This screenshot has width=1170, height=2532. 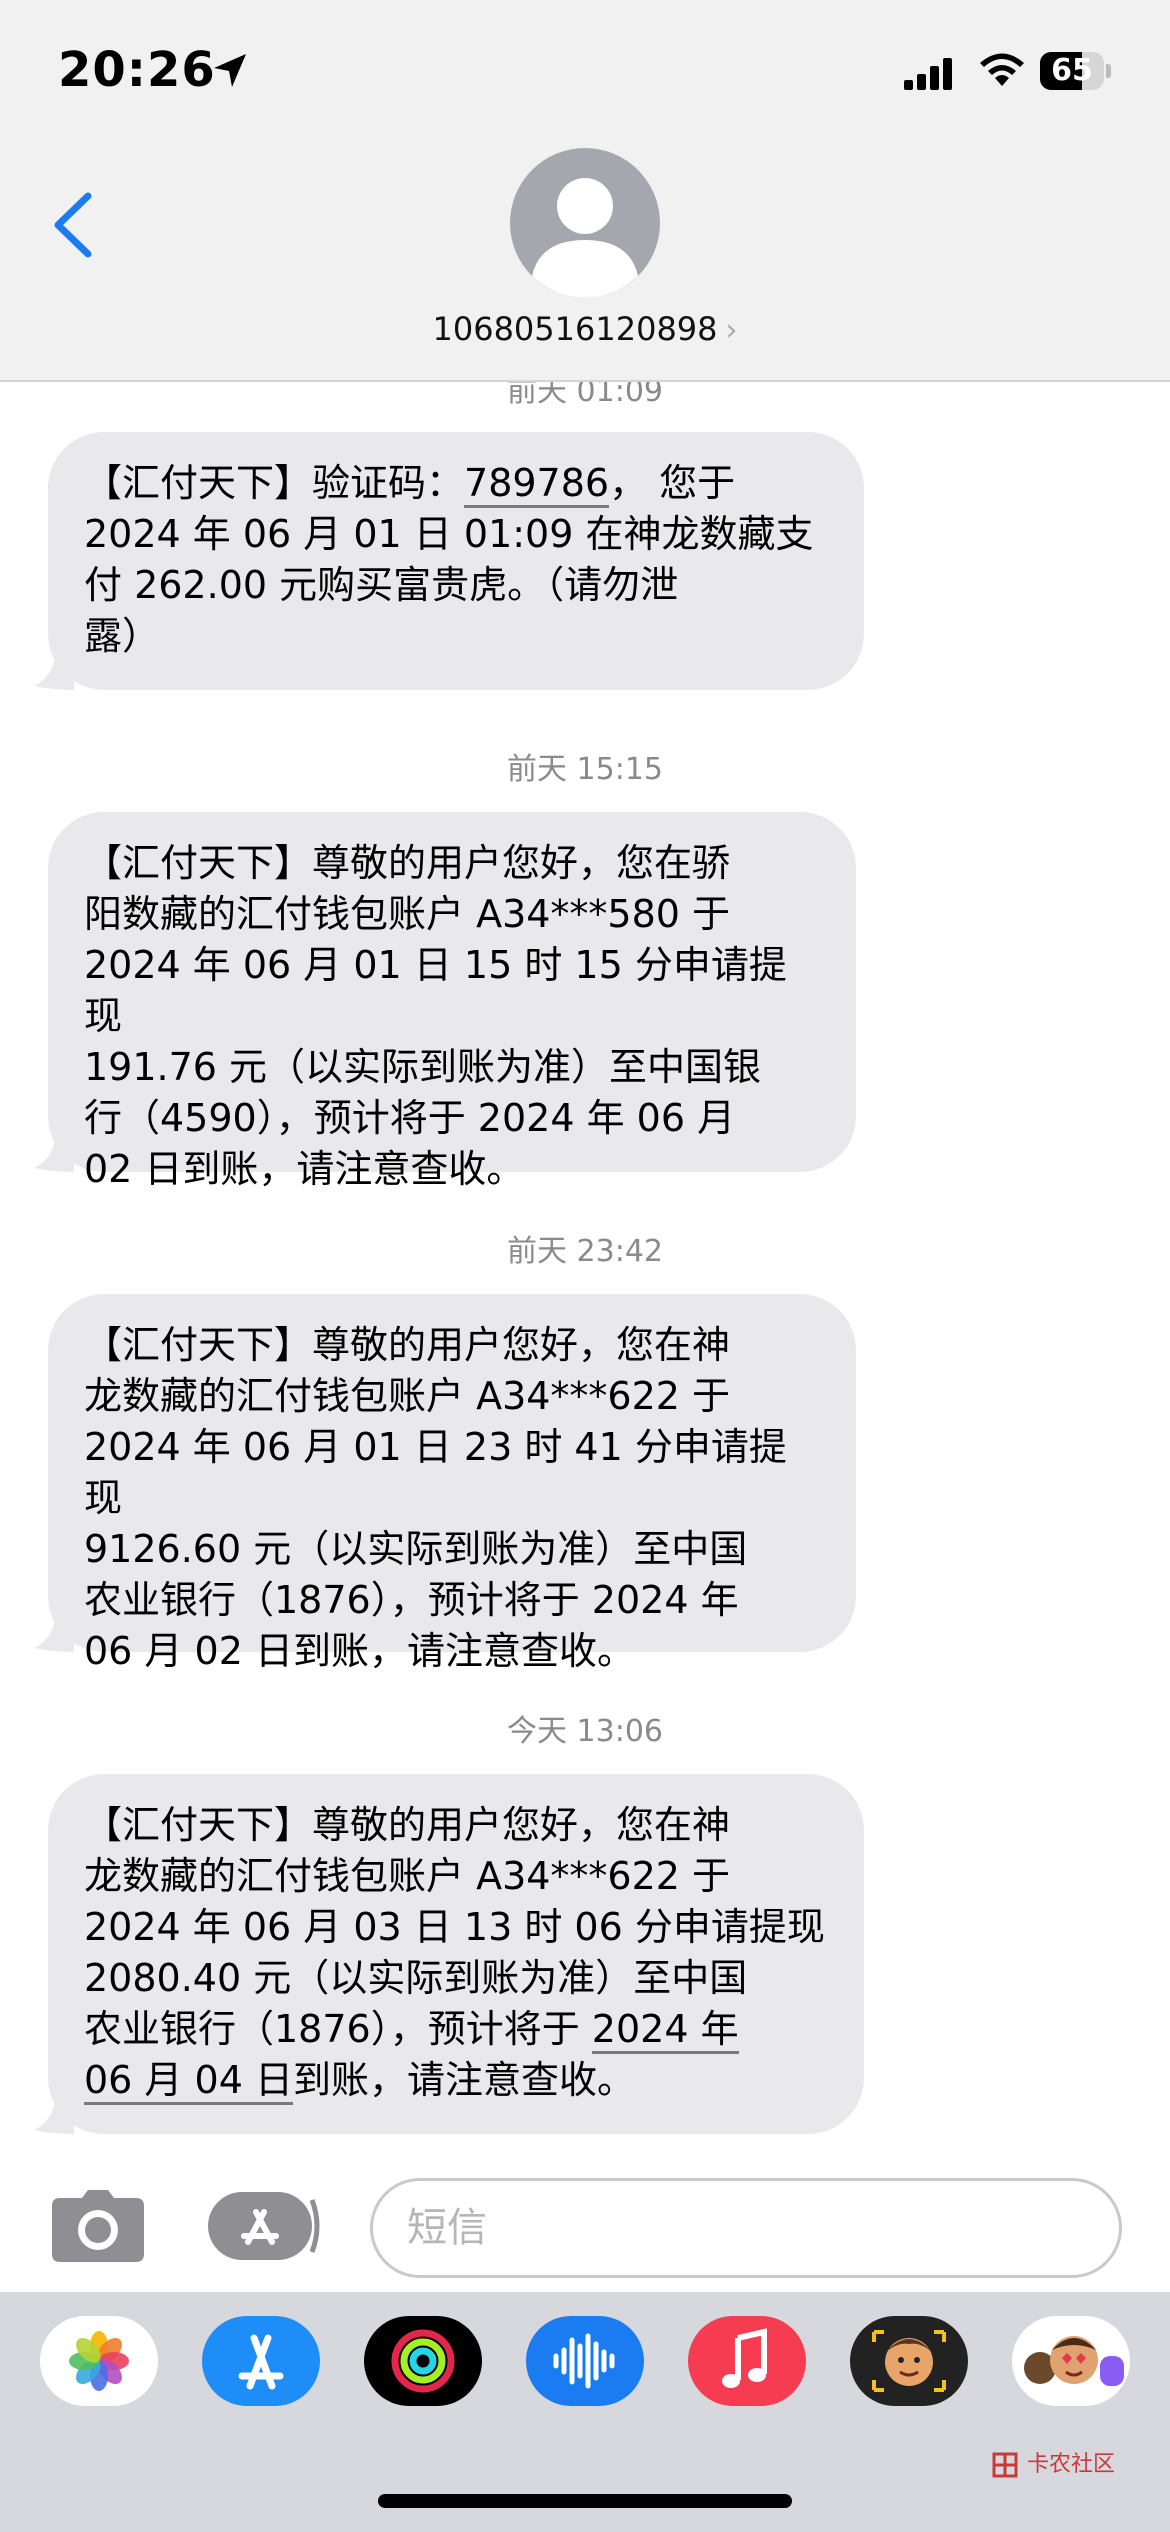 What do you see at coordinates (672, 483) in the screenshot?
I see `message-text: ， 您于` at bounding box center [672, 483].